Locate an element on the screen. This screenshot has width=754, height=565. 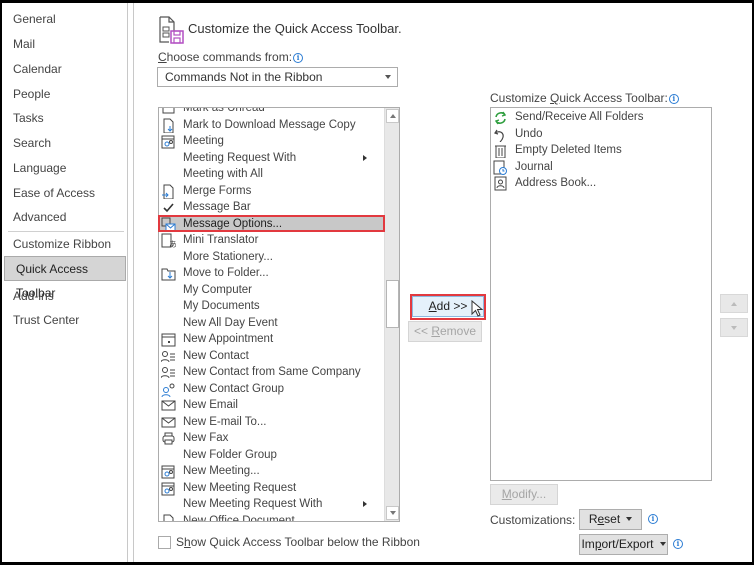
message-options-icon is located at coordinates (168, 224).